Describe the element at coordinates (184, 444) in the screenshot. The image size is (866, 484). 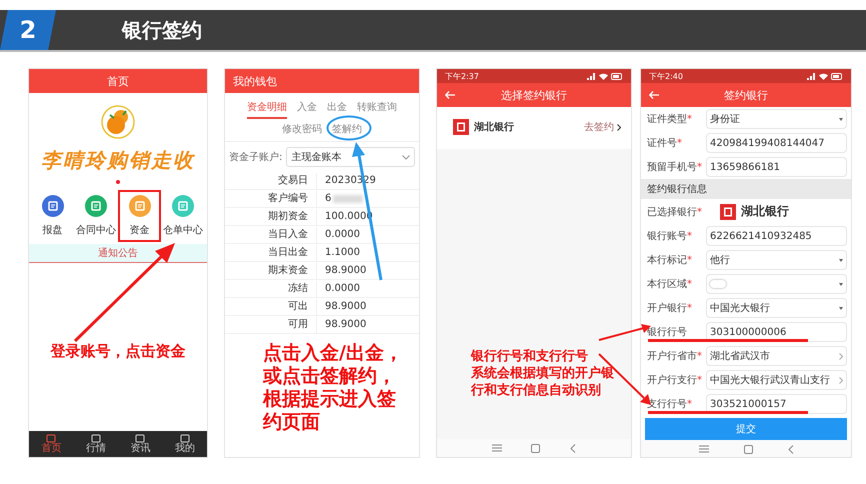
I see `tab-bar-item: 我的` at that location.